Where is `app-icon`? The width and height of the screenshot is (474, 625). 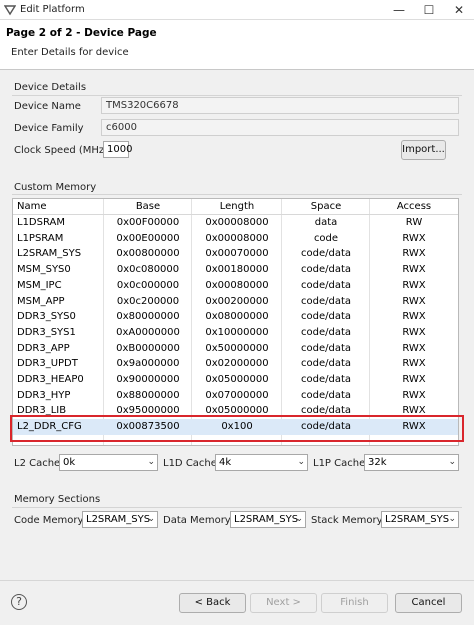
app-icon is located at coordinates (10, 10).